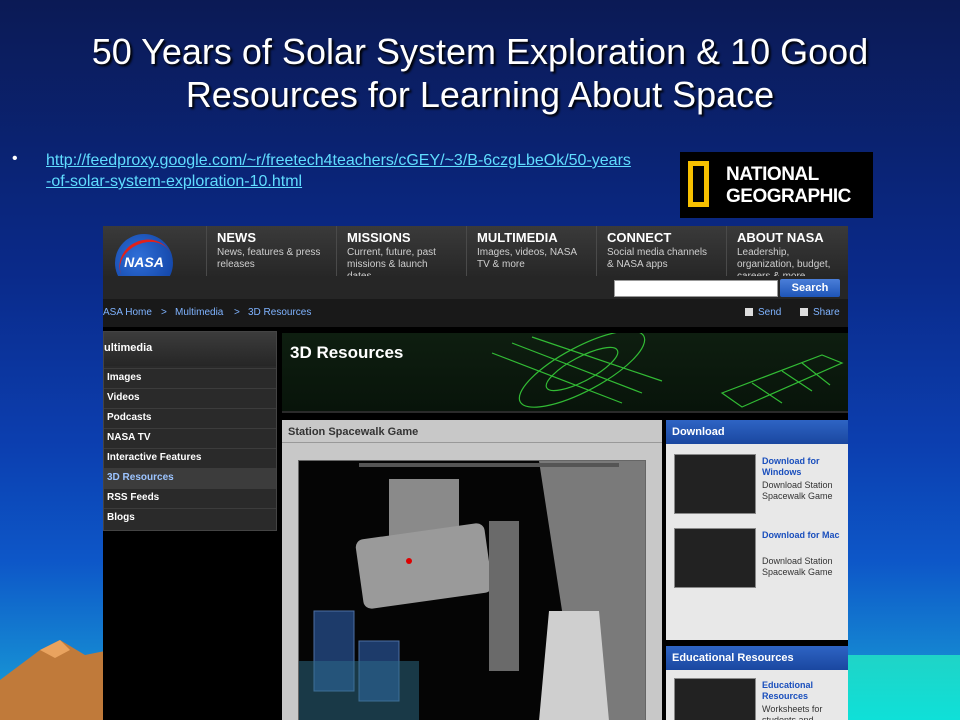 The height and width of the screenshot is (720, 960). I want to click on download-mac-desc: Download Station Spacewalk Game, so click(797, 566).